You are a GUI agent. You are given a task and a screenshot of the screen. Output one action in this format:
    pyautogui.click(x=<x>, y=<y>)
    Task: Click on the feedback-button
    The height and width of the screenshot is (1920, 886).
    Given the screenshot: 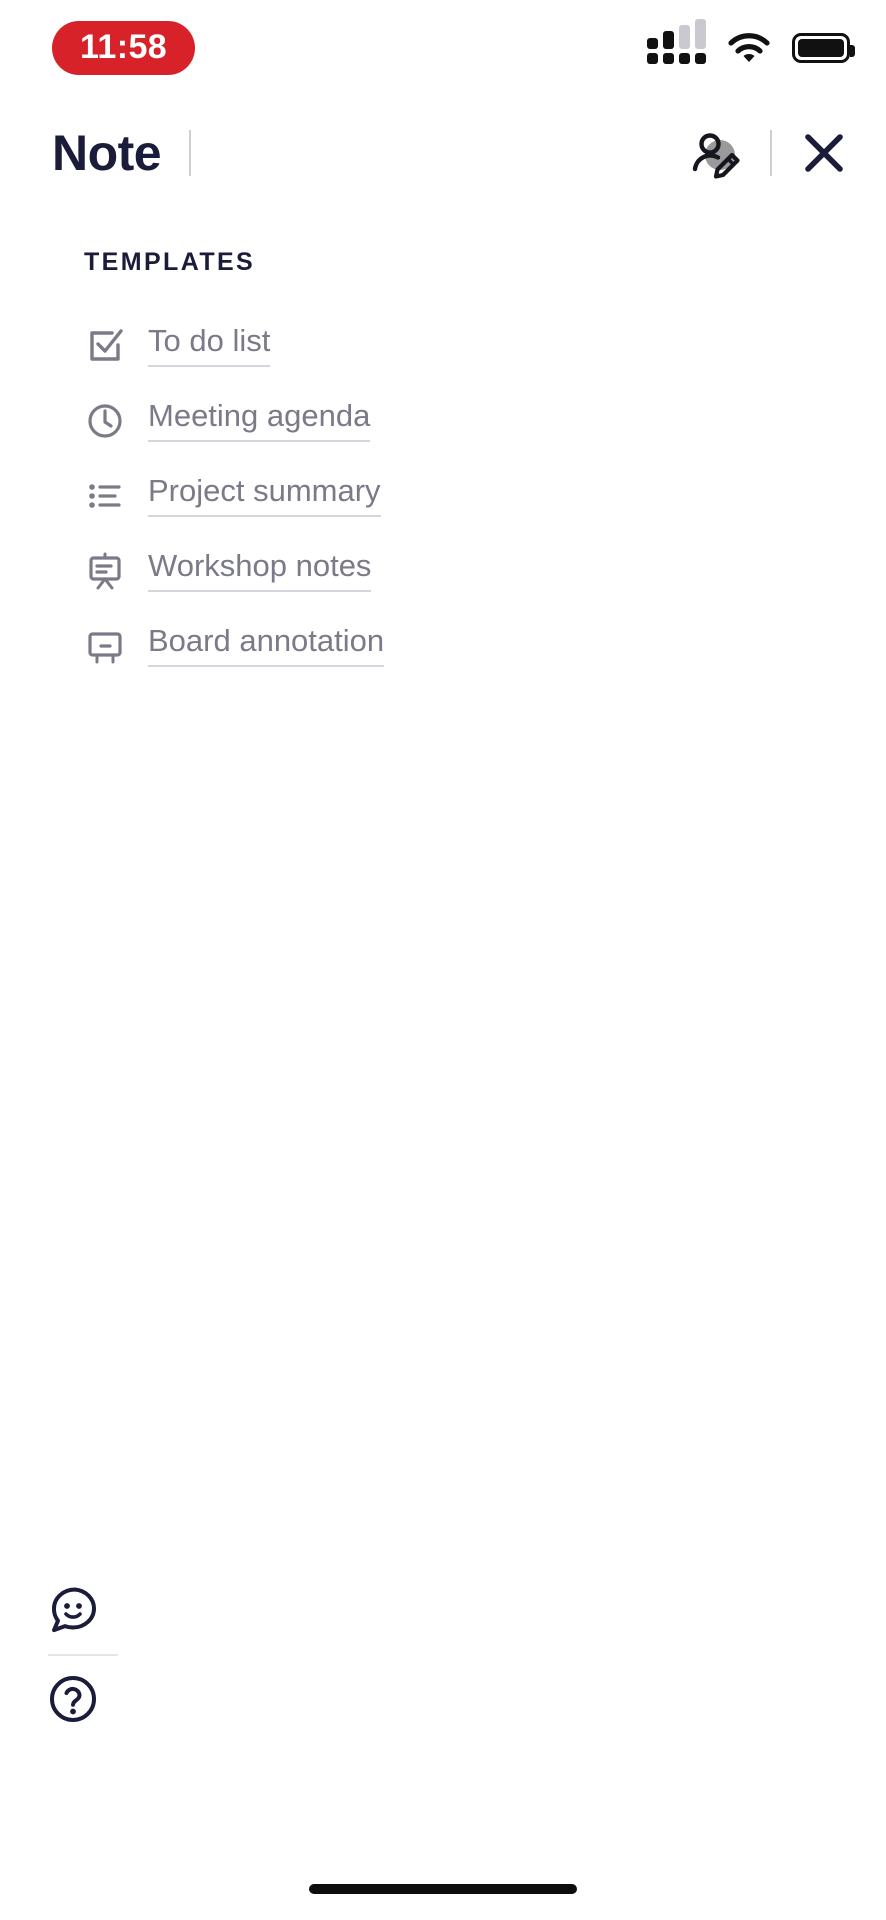 What is the action you would take?
    pyautogui.click(x=83, y=1611)
    